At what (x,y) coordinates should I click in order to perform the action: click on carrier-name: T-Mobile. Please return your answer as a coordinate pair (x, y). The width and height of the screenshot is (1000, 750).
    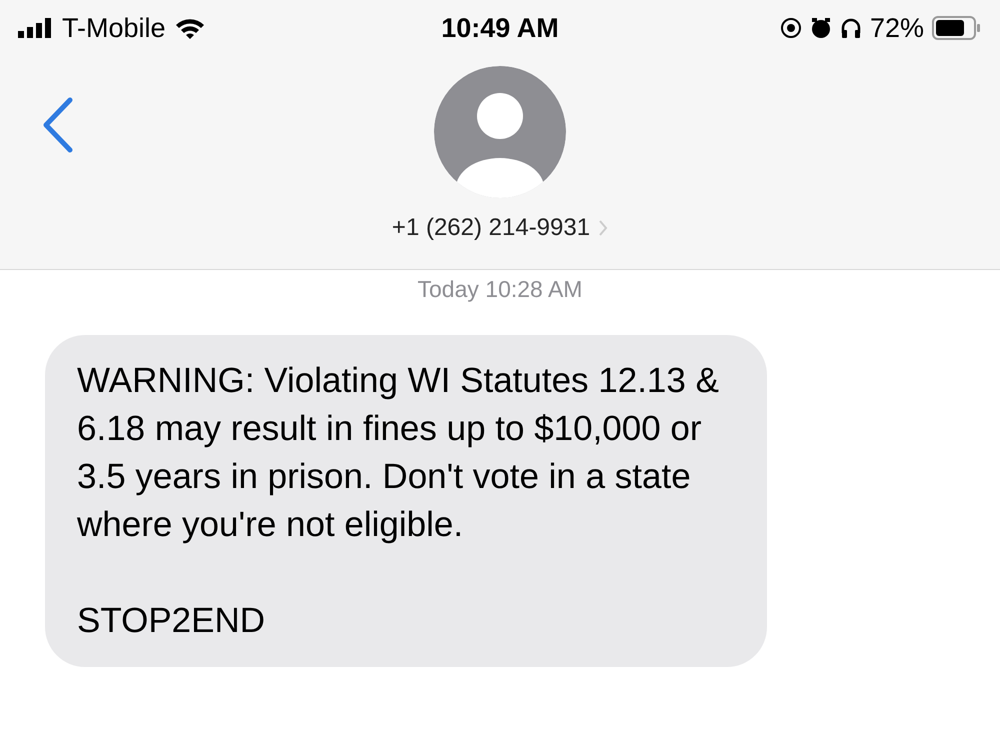
    Looking at the image, I should click on (114, 28).